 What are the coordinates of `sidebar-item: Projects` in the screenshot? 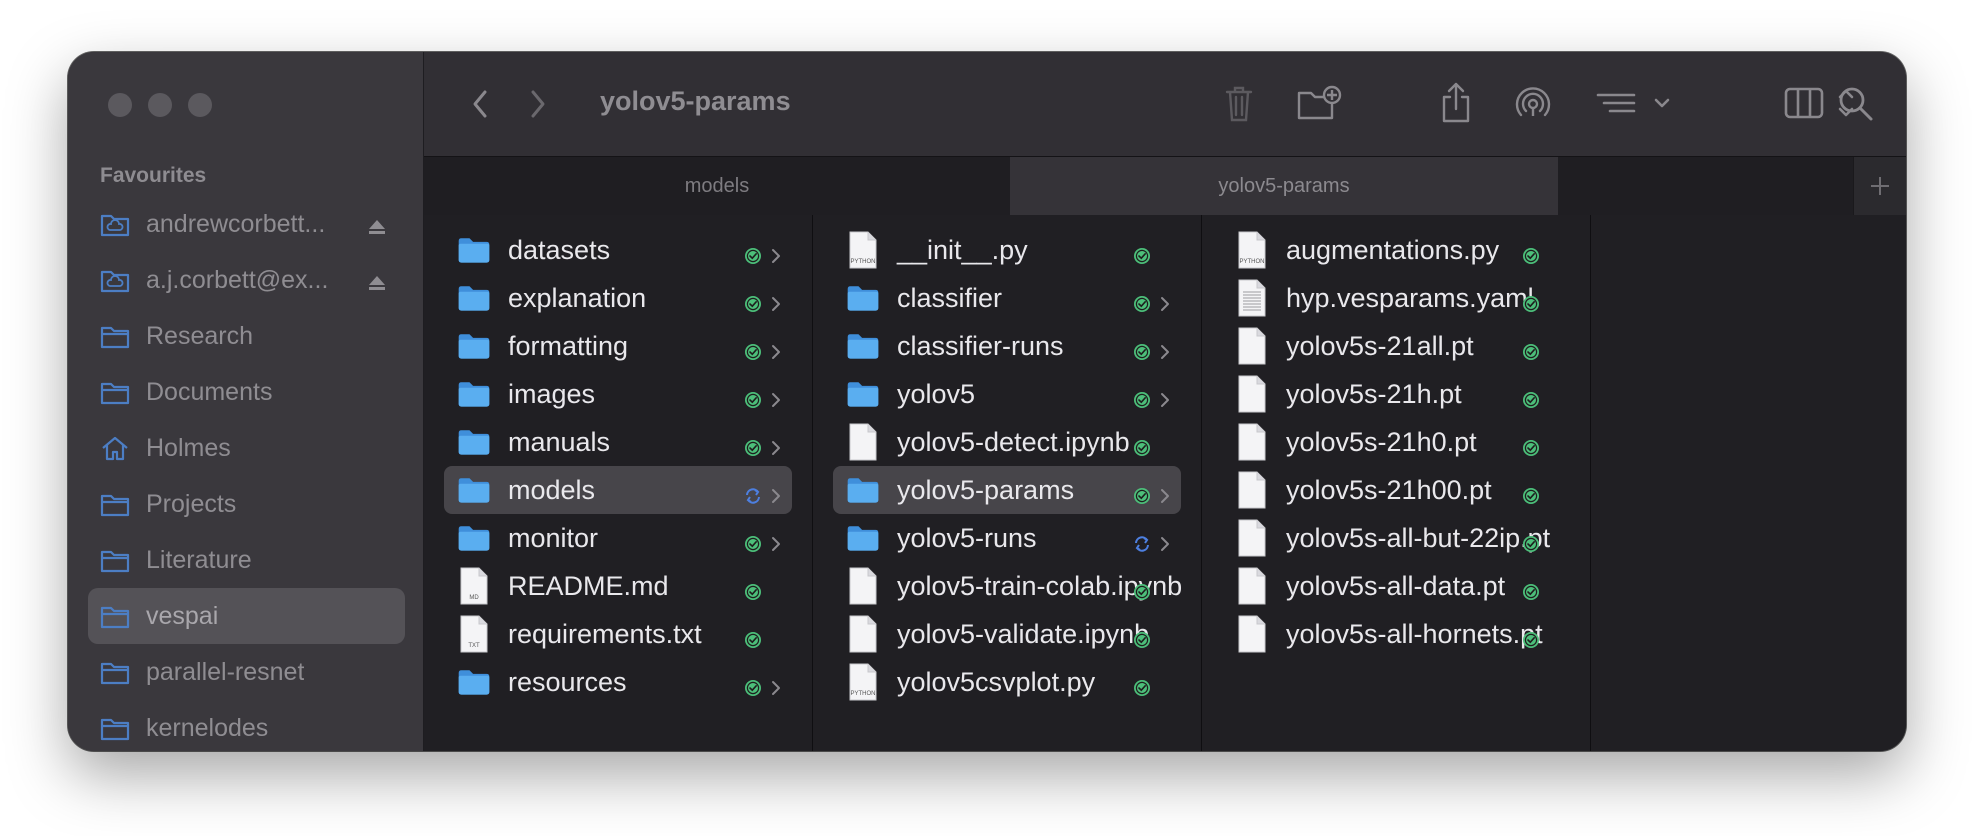 It's located at (246, 504).